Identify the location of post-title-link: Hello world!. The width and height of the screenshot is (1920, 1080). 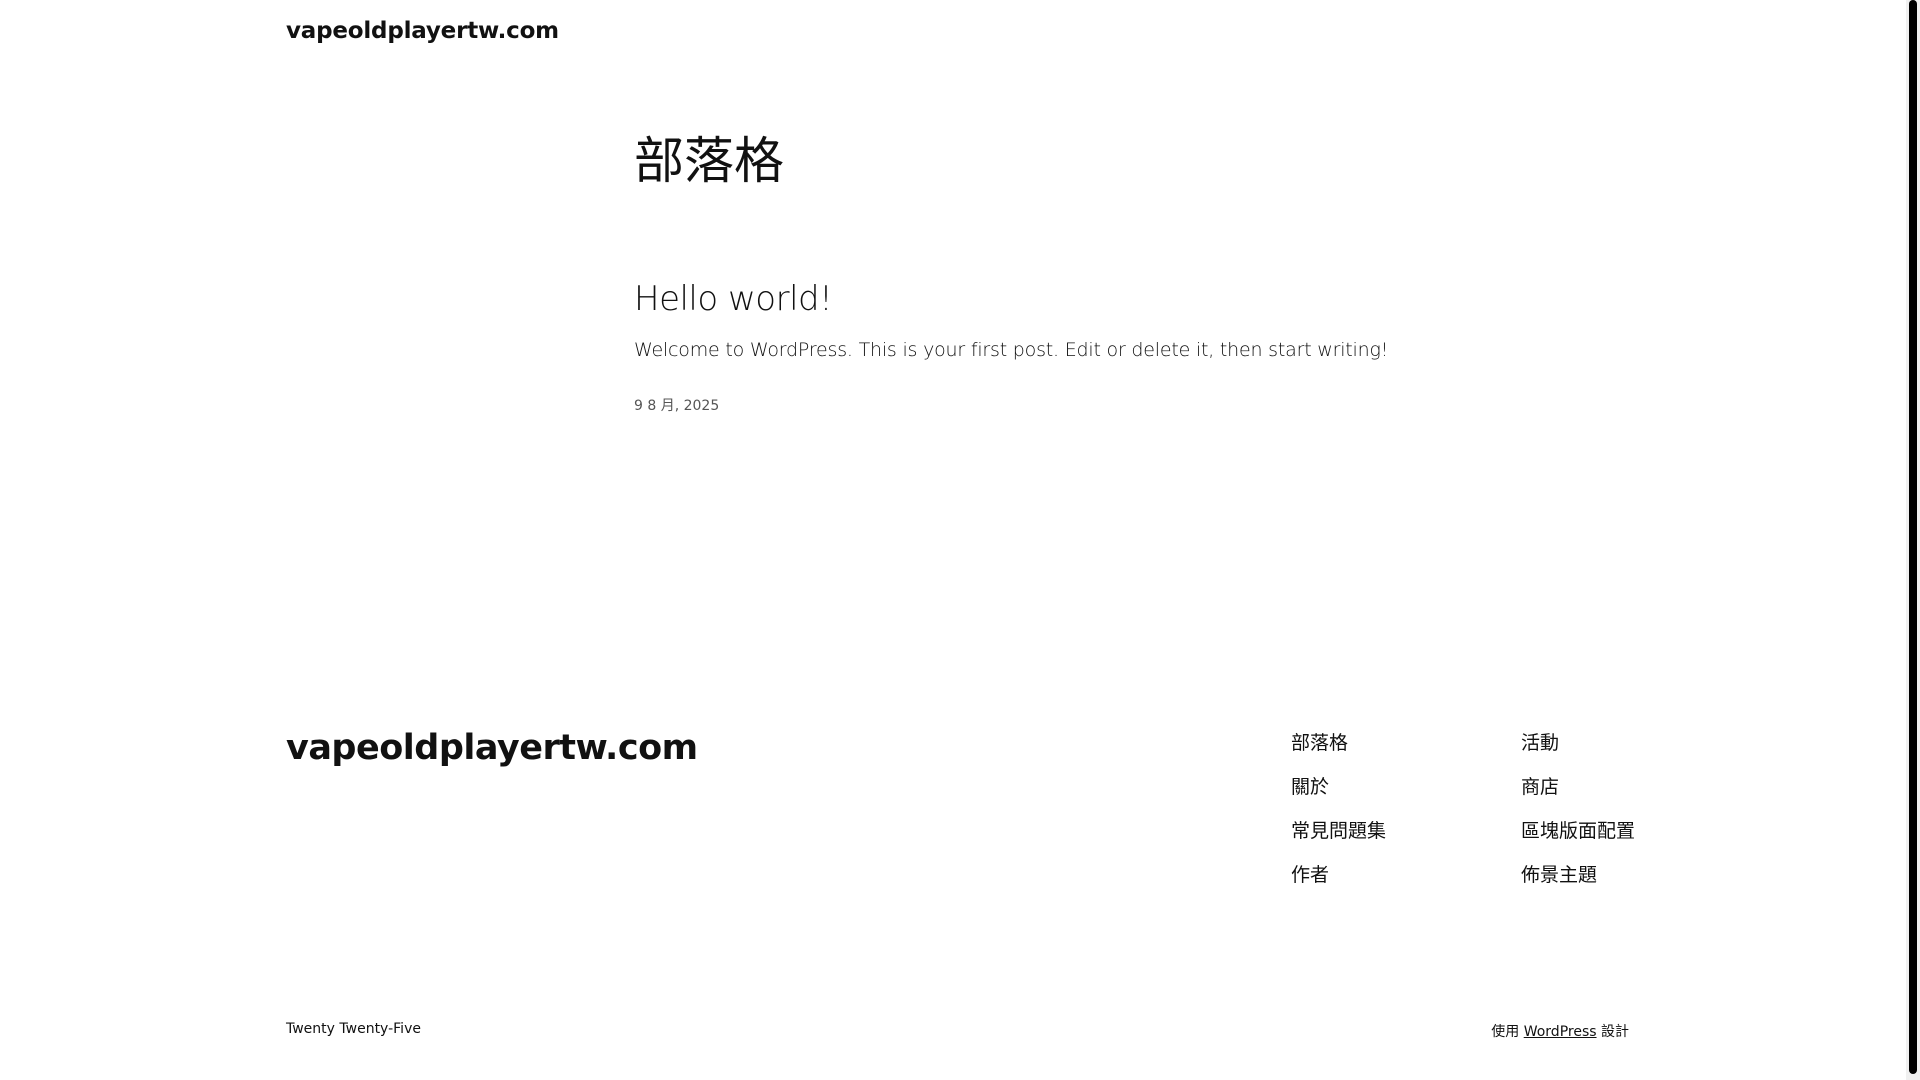
(733, 299).